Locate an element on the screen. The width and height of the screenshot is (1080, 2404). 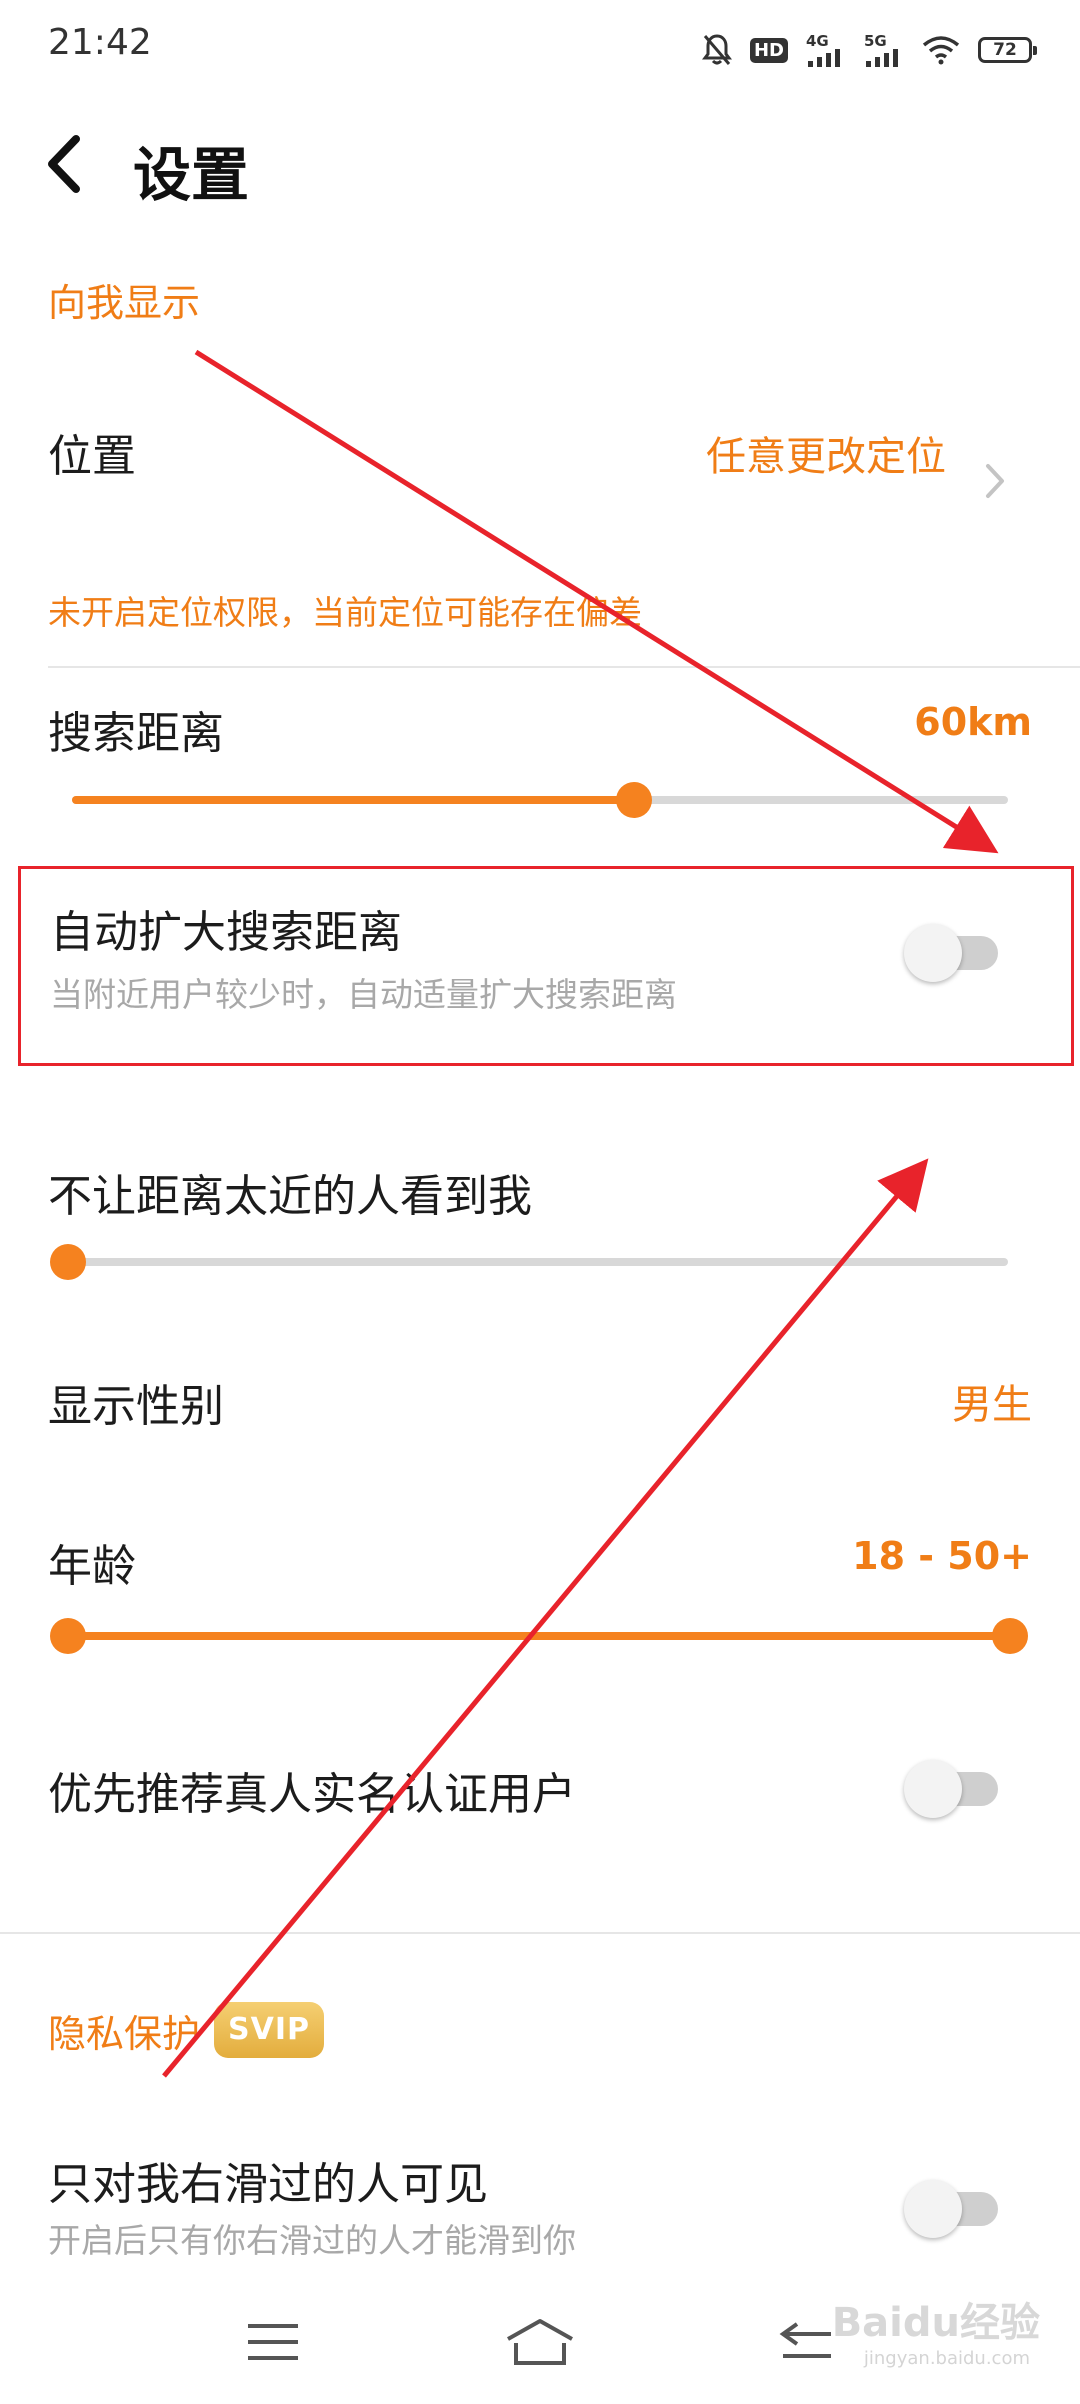
menu-icon is located at coordinates (273, 2342).